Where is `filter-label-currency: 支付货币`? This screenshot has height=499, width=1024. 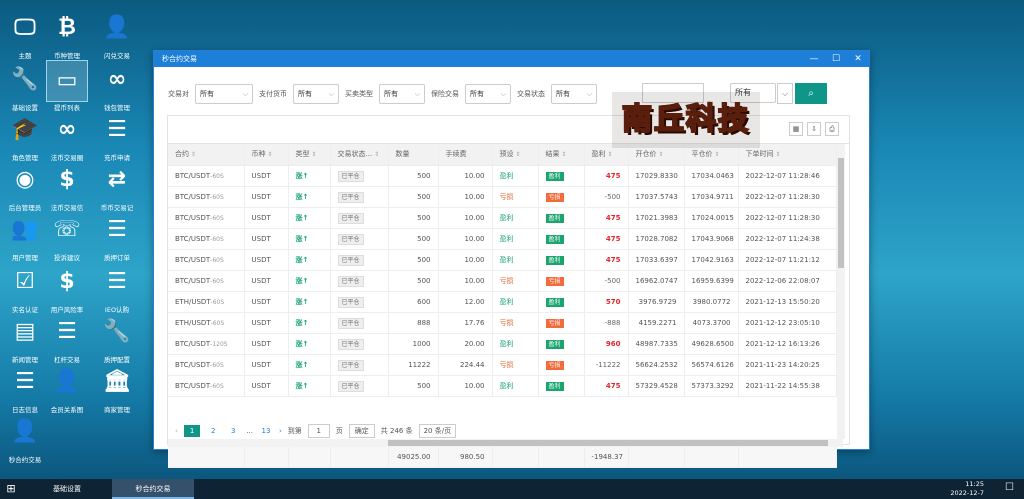
filter-label-currency: 支付货币 is located at coordinates (273, 94).